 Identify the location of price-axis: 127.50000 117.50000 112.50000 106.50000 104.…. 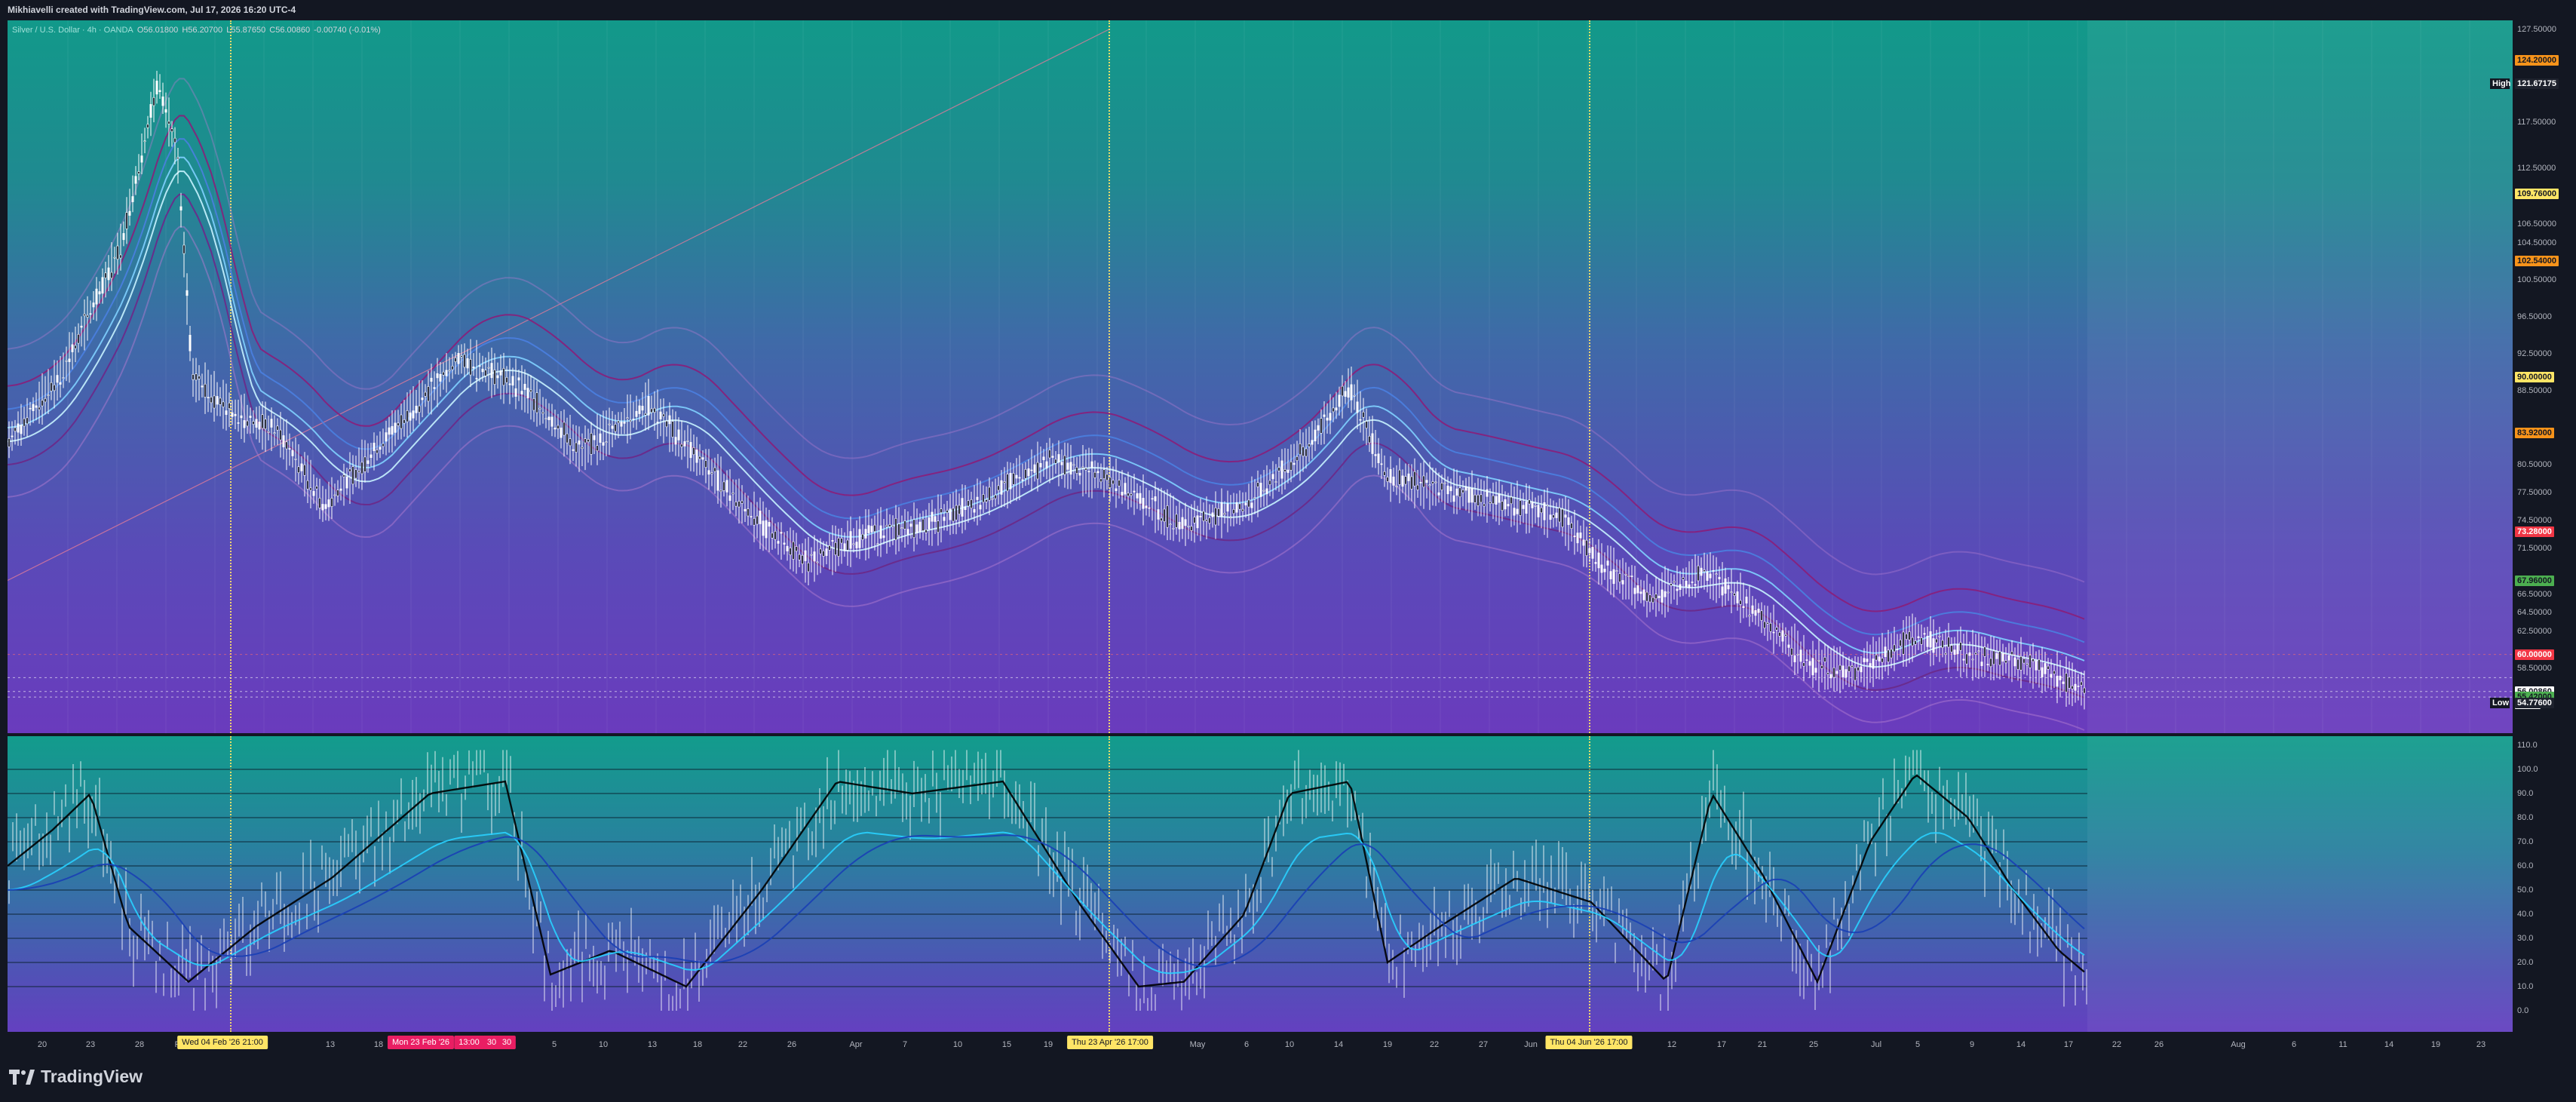
(2544, 376).